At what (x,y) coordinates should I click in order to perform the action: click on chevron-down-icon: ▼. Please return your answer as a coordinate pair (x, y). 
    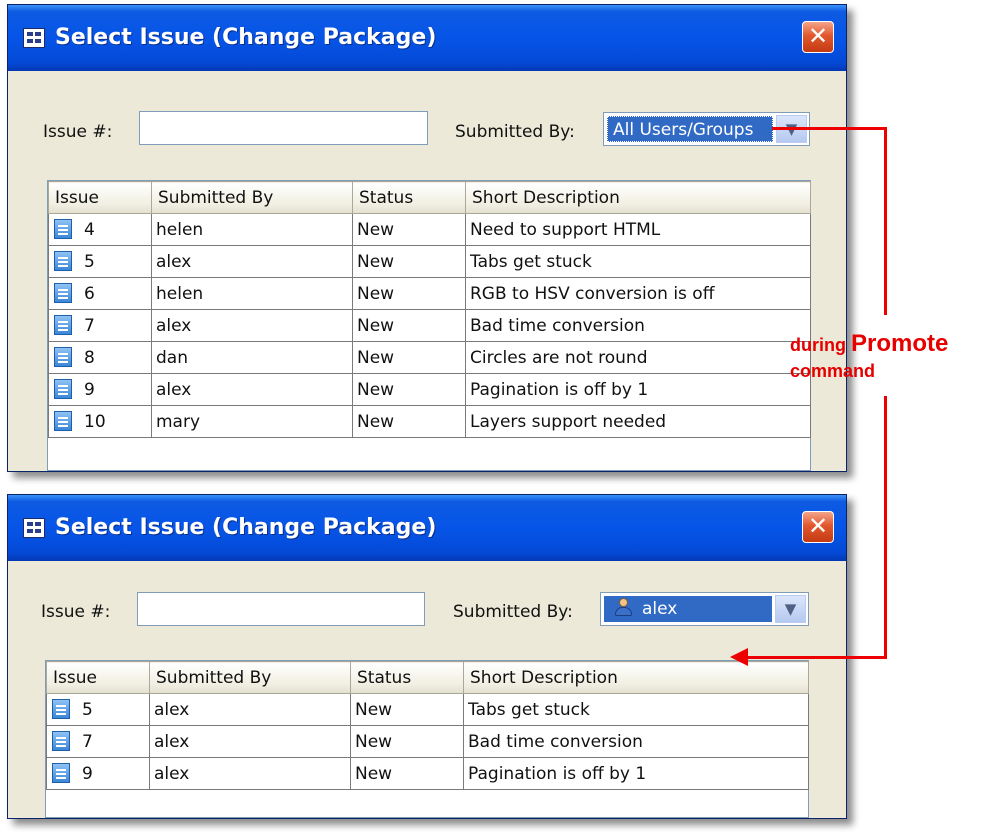
    Looking at the image, I should click on (790, 609).